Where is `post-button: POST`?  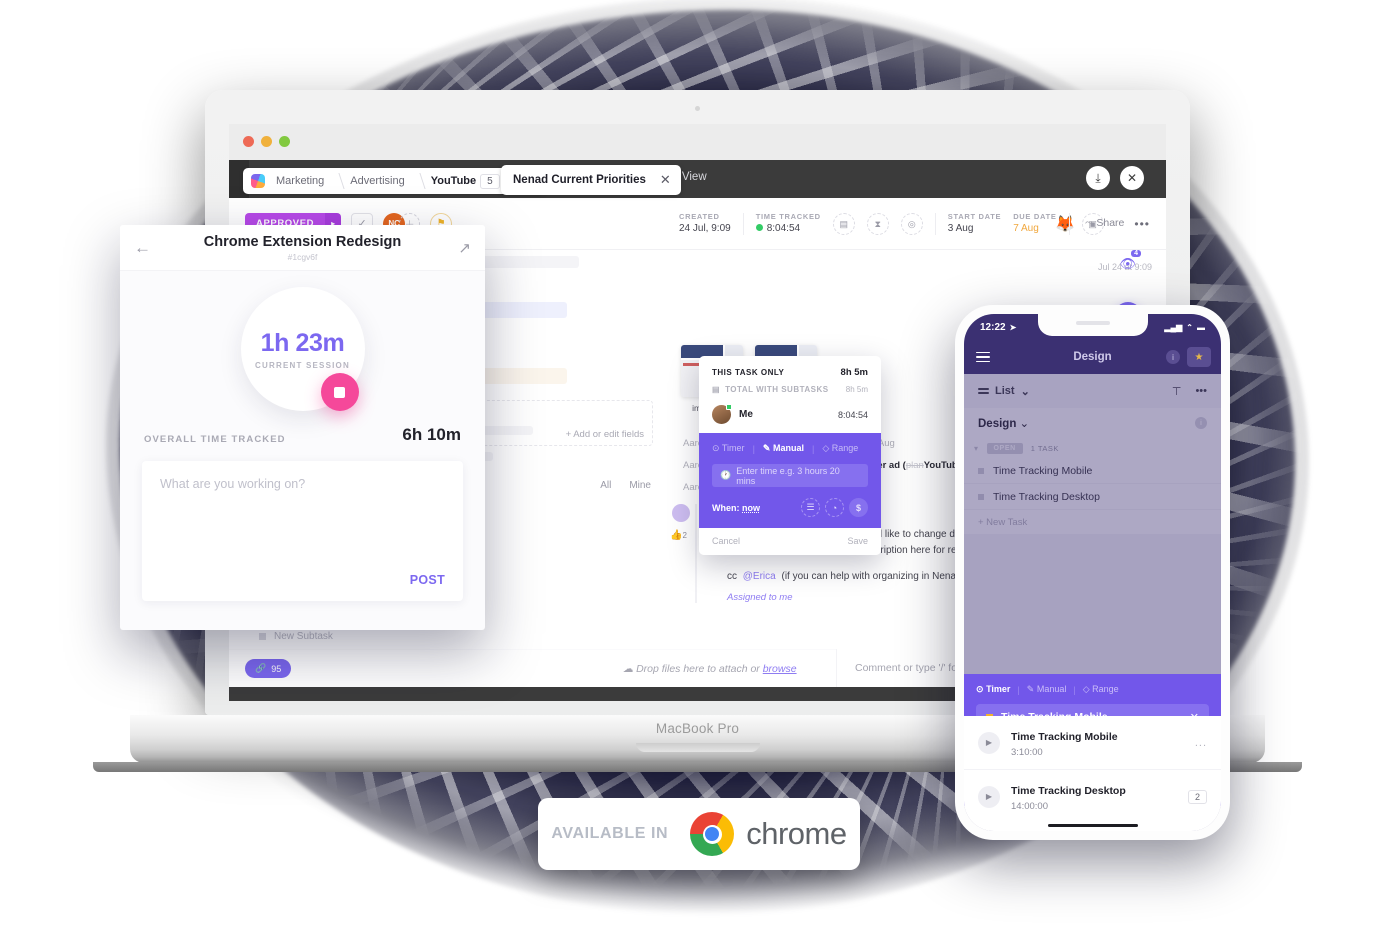
post-button: POST is located at coordinates (427, 580).